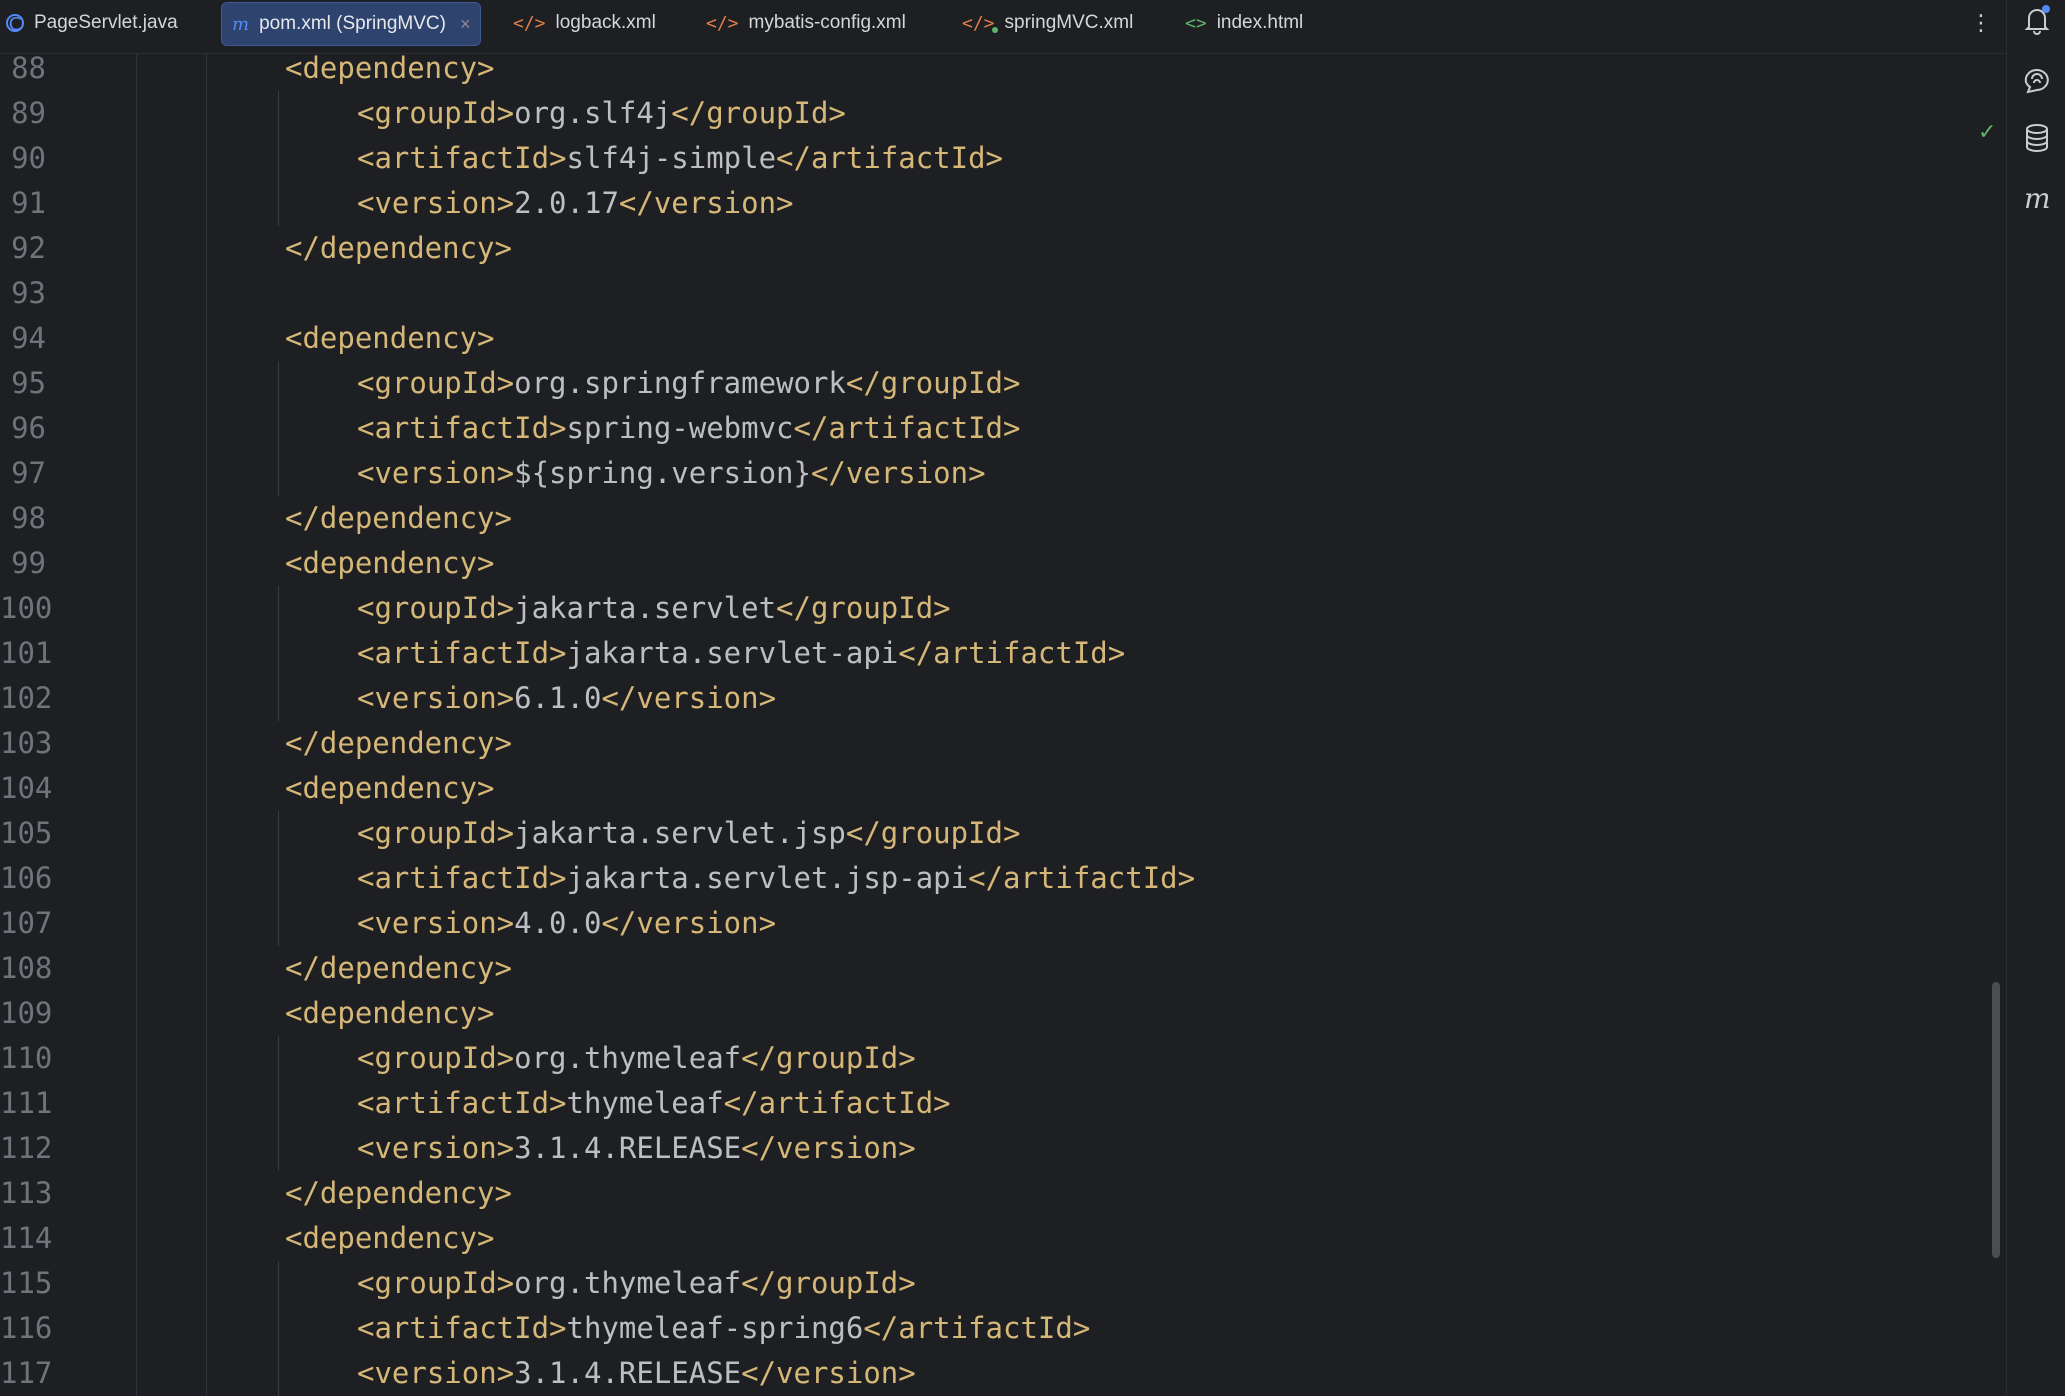  Describe the element at coordinates (465, 24) in the screenshot. I see `close-icon: ×` at that location.